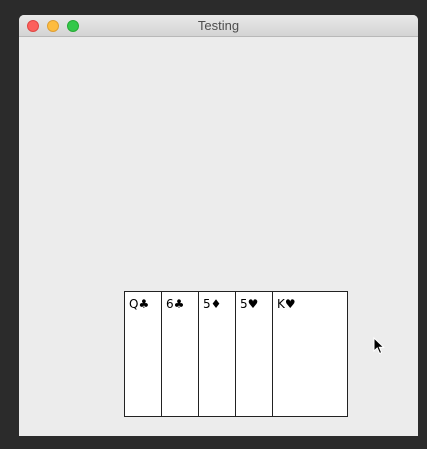  I want to click on playing-card: 5♥, so click(254, 354).